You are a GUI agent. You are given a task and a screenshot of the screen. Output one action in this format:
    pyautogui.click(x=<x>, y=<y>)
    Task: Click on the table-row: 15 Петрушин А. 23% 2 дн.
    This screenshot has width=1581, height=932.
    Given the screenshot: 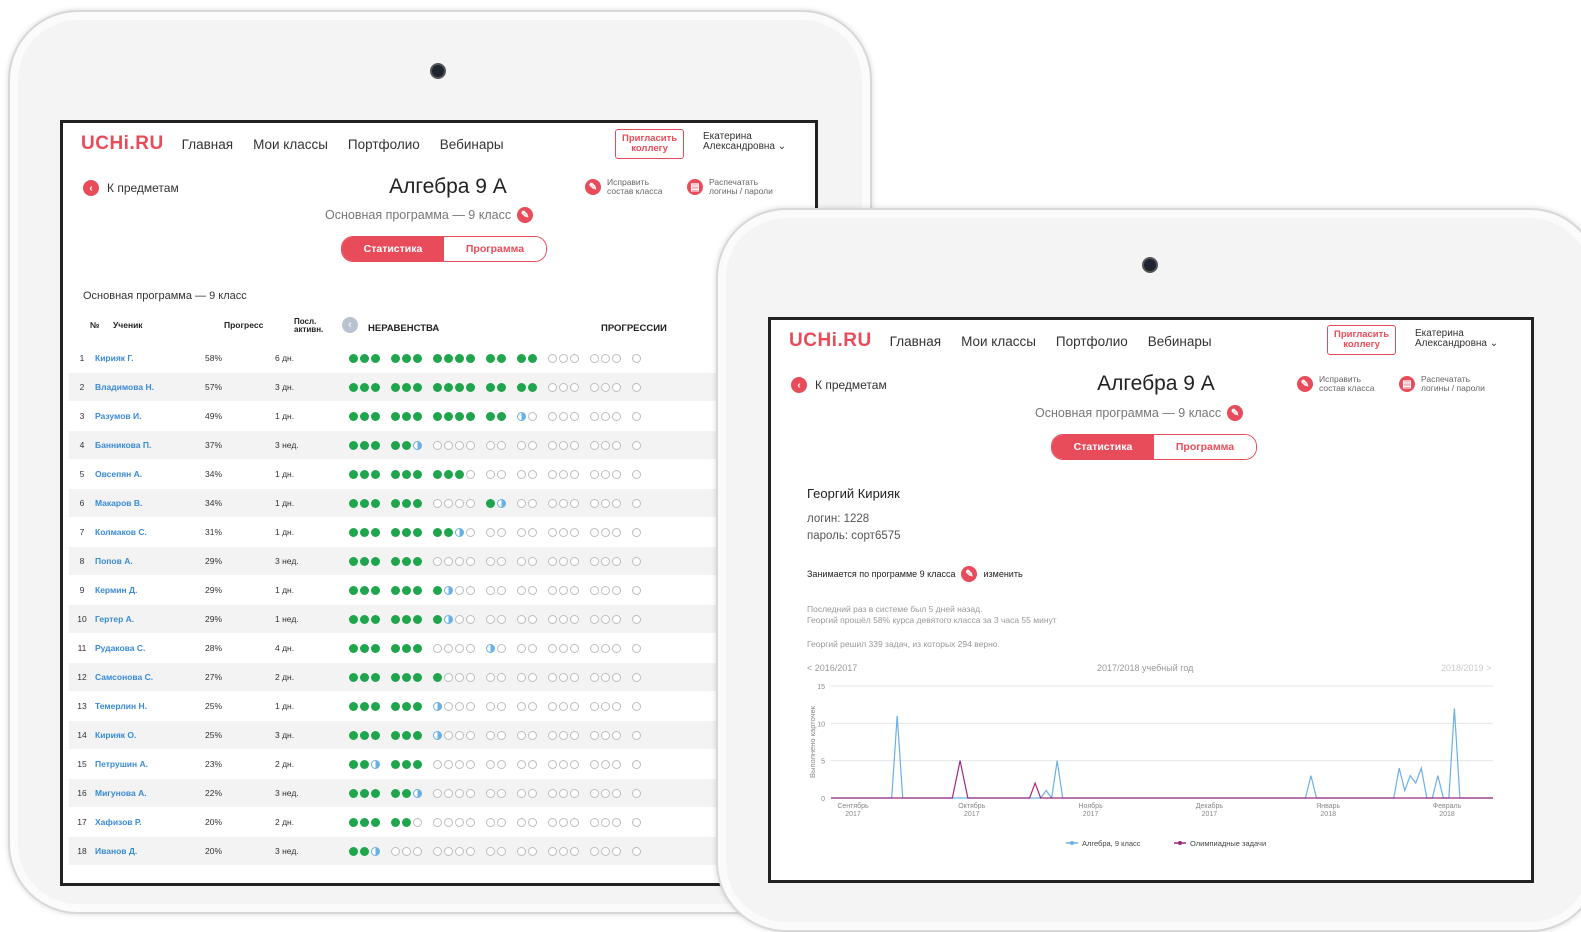 What is the action you would take?
    pyautogui.click(x=442, y=764)
    